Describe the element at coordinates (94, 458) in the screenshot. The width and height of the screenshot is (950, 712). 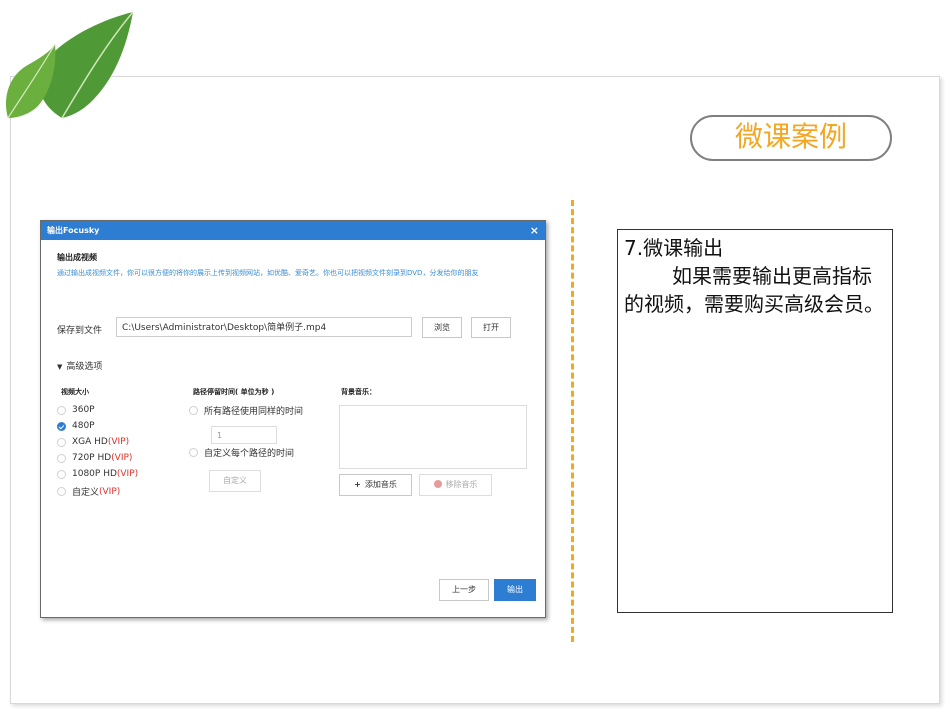
I see `size-option-720p-hd: 720P HD (VIP)` at that location.